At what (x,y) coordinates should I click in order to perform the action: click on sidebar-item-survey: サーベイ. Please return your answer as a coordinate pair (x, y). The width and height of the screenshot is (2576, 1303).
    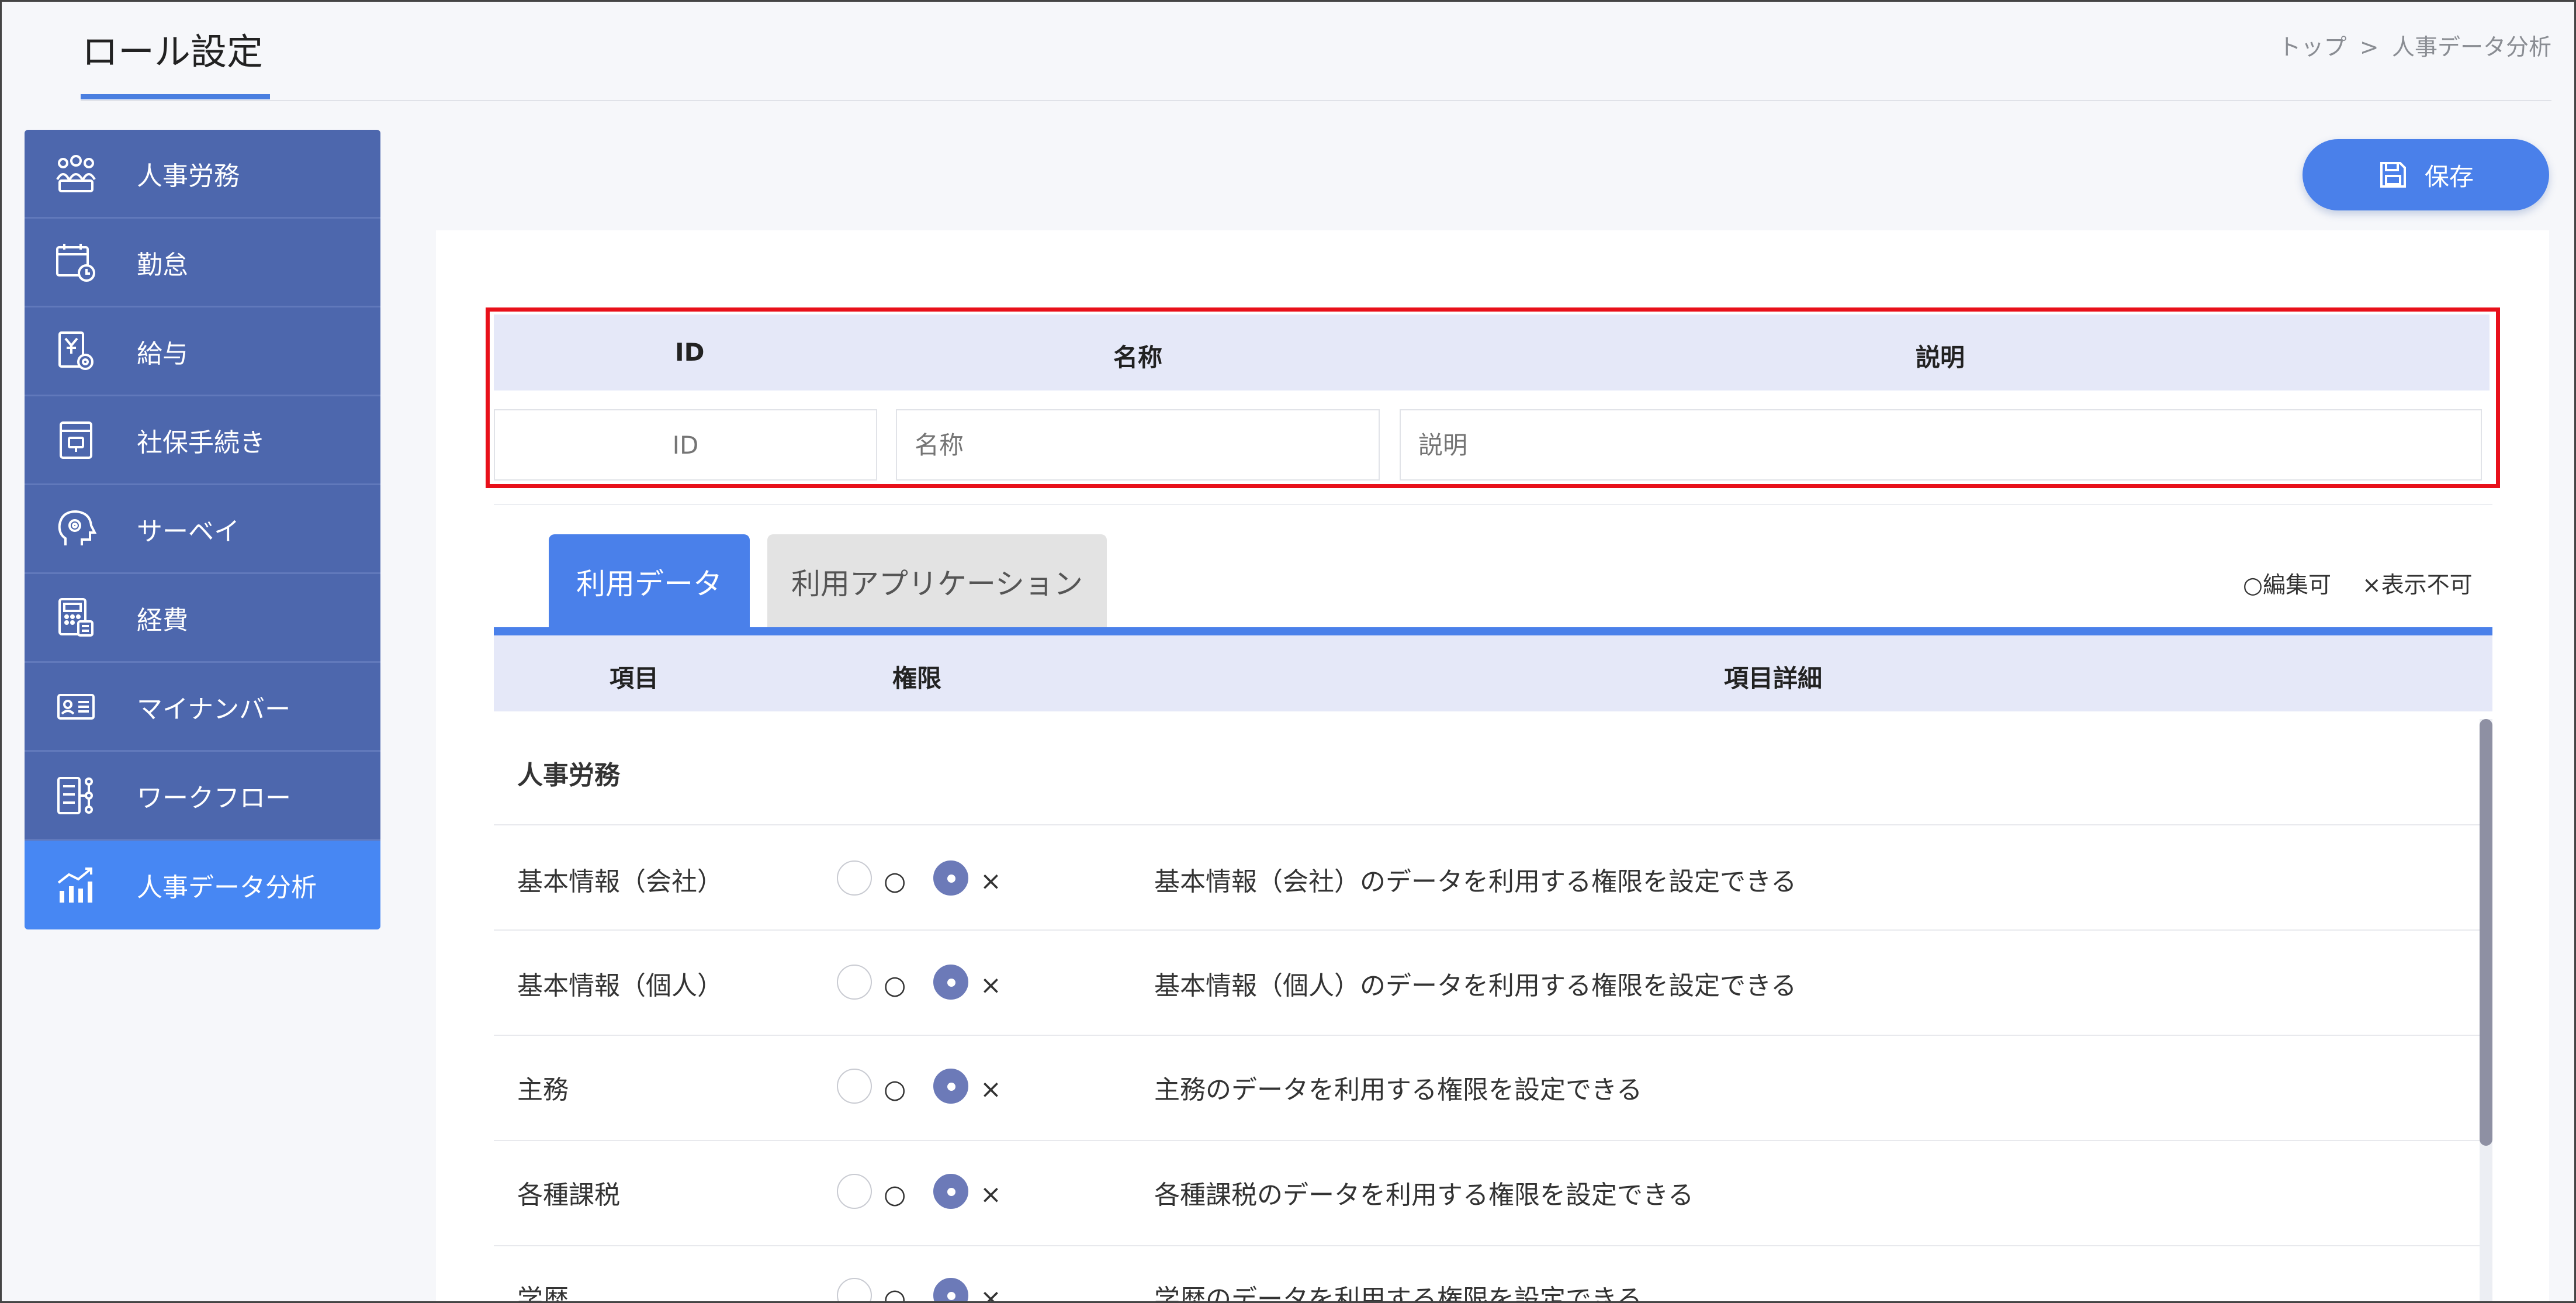
    Looking at the image, I should click on (202, 529).